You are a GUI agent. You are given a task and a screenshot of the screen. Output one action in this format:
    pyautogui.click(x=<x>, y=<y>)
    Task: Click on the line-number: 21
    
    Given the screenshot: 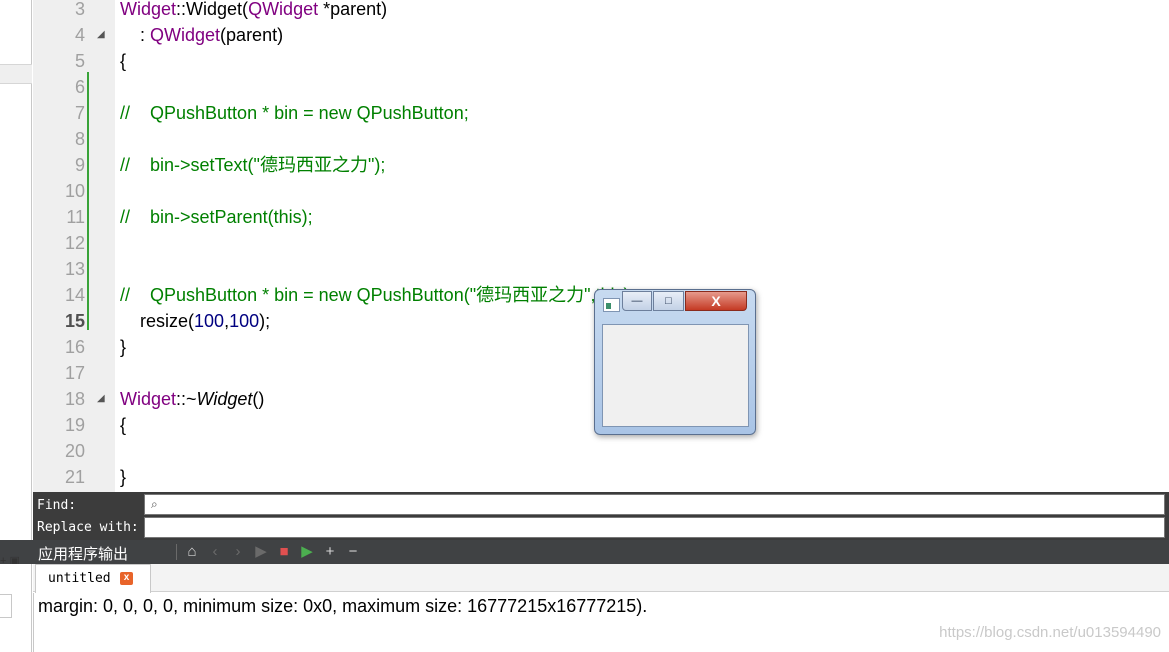 What is the action you would take?
    pyautogui.click(x=74, y=477)
    